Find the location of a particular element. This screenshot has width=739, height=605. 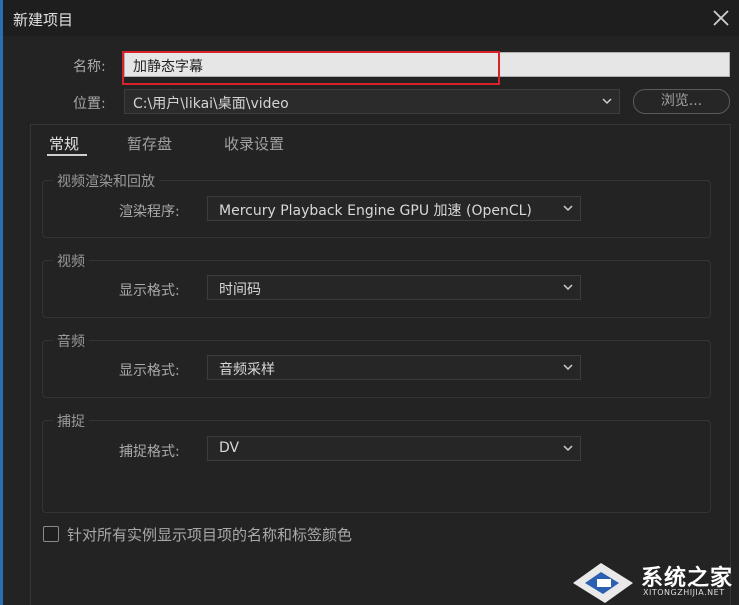

group-title-video: 视频 is located at coordinates (71, 261).